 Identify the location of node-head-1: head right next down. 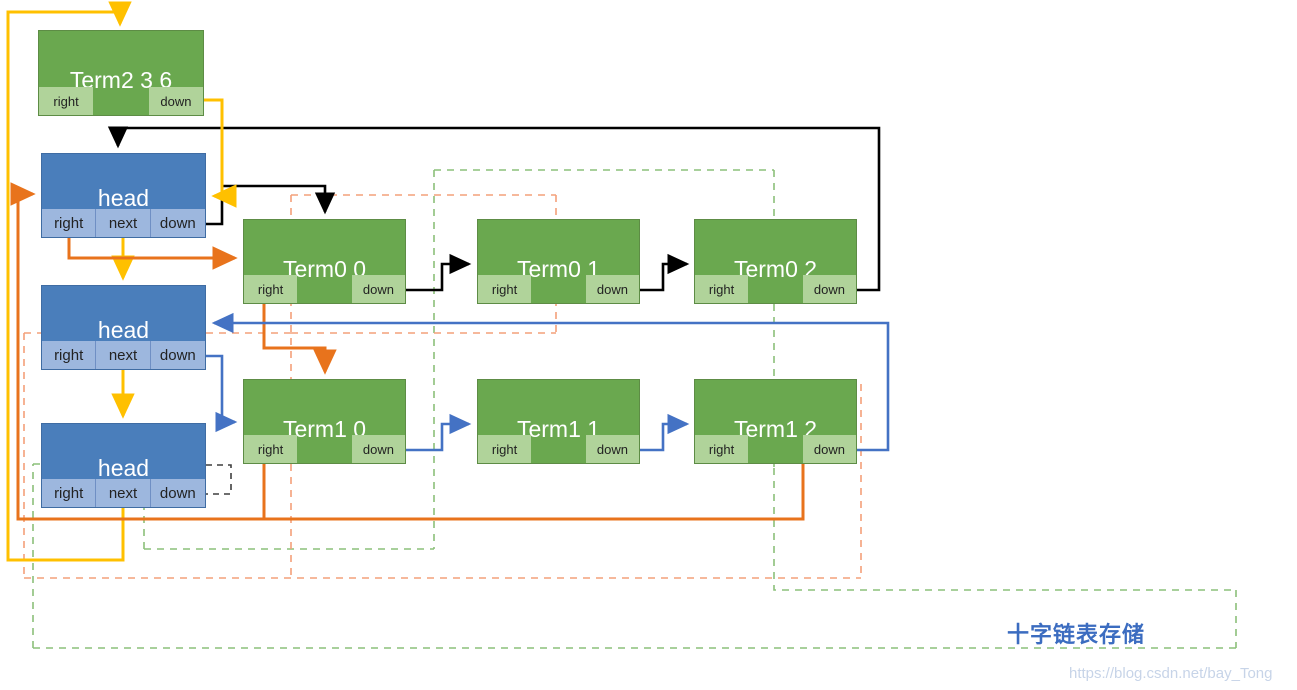
(123, 327).